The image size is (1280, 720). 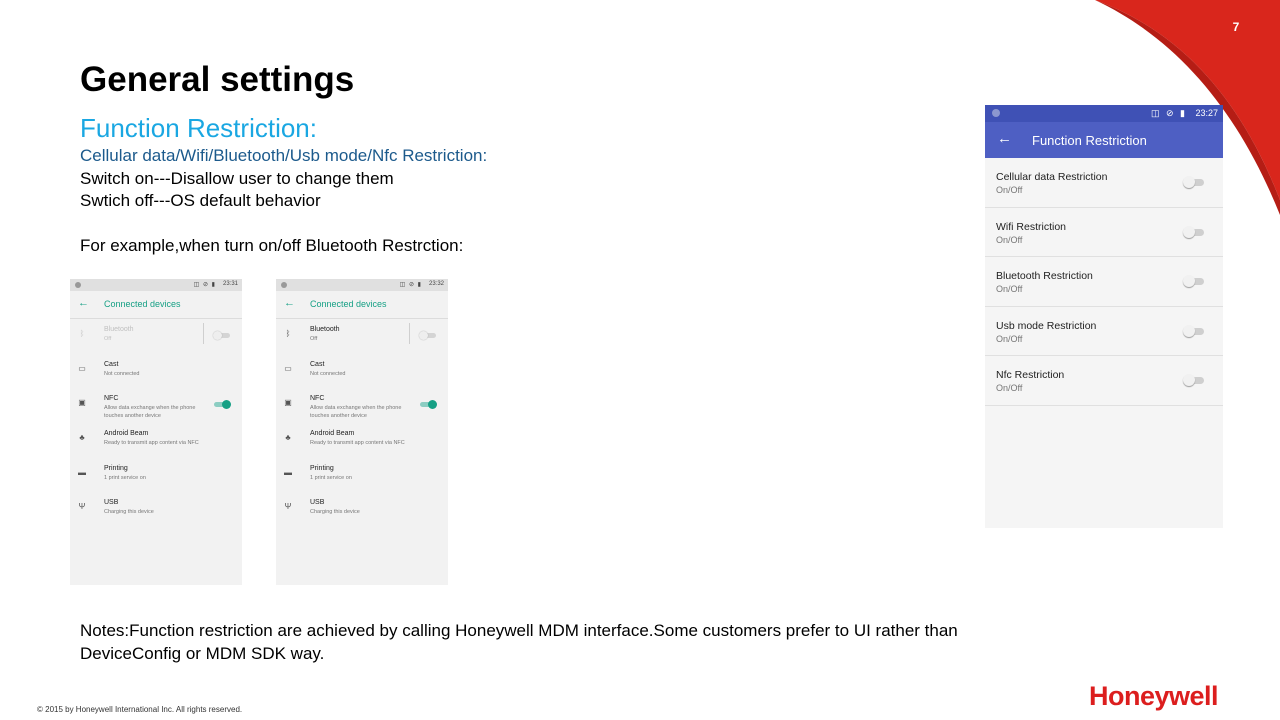 I want to click on switch-off-text: Swtich off---OS default behavior, so click(x=200, y=200).